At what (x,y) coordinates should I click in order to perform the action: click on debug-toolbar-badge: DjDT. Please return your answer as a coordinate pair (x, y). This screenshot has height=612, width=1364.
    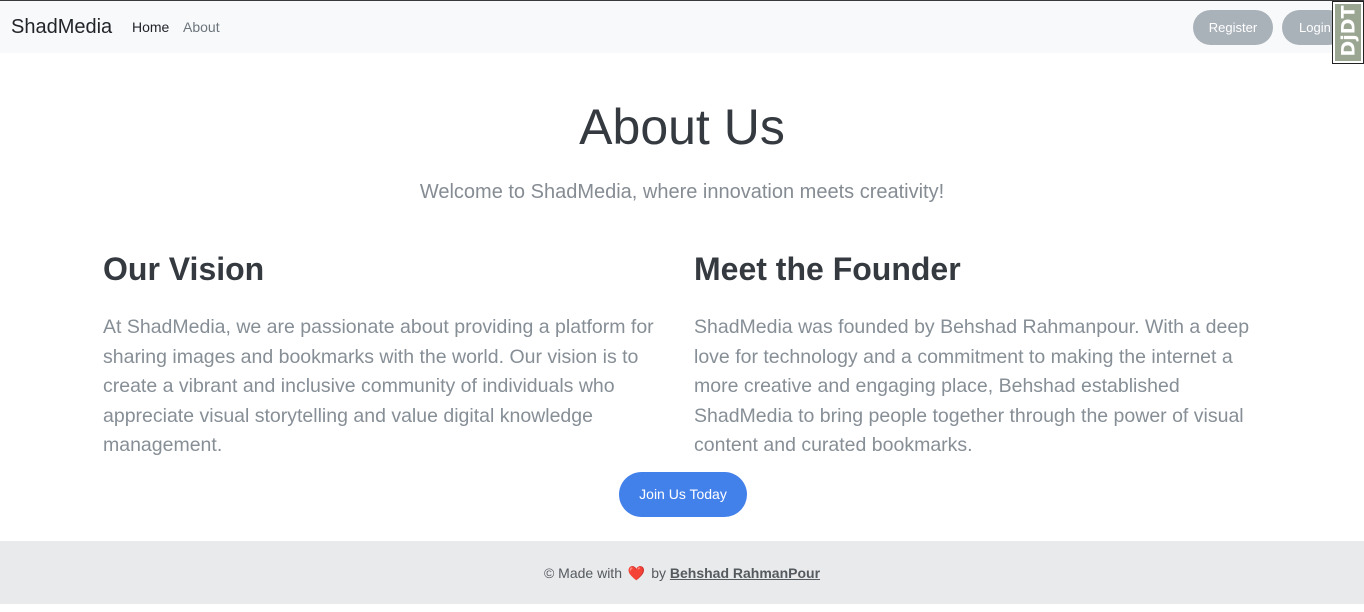
    Looking at the image, I should click on (1348, 32).